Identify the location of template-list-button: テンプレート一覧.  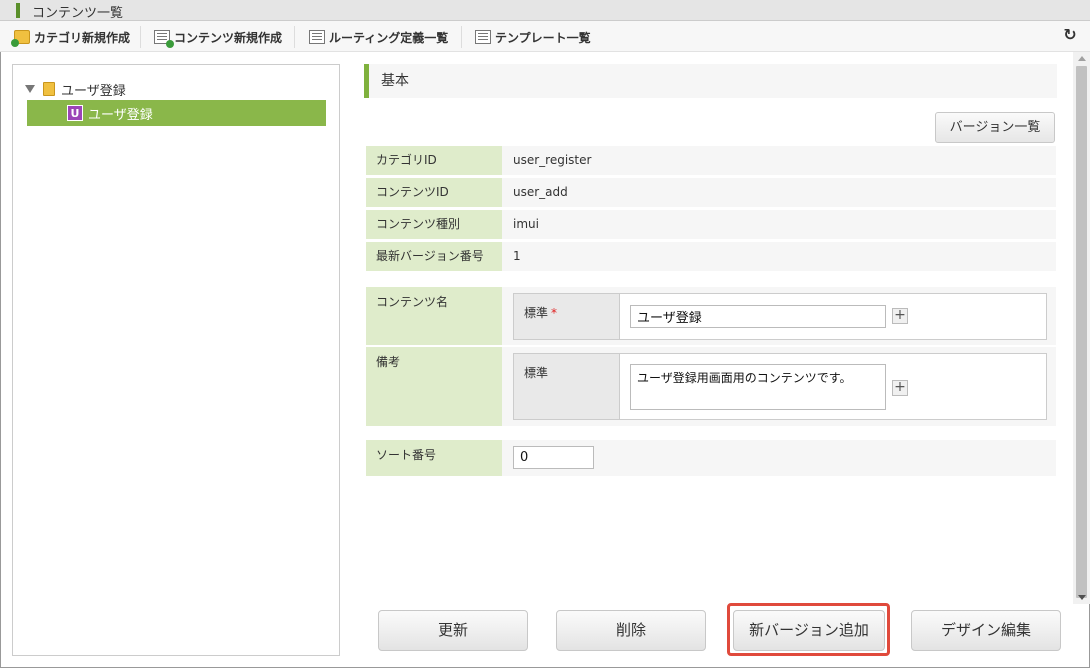
(533, 37).